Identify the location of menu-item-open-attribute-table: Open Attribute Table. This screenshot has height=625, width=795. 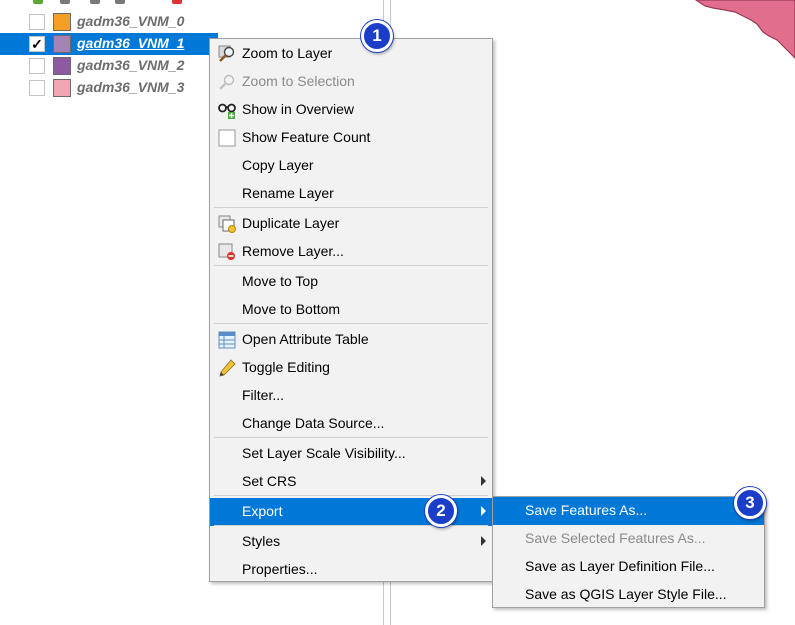
(351, 340).